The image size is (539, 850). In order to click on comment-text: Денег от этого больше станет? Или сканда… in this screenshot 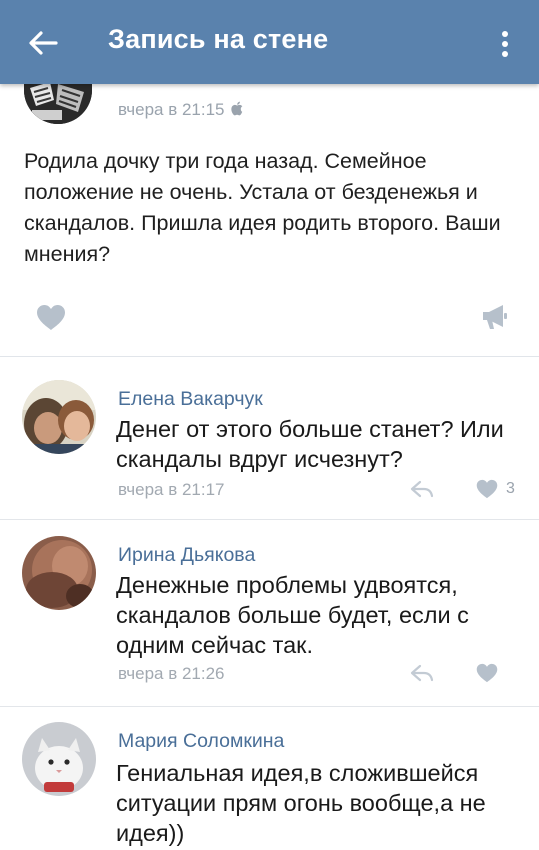, I will do `click(310, 444)`.